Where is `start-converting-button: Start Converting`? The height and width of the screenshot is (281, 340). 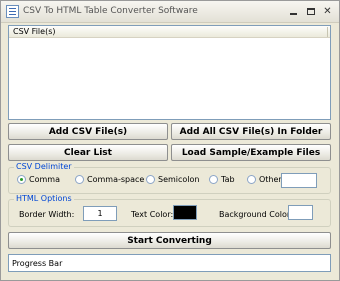 start-converting-button: Start Converting is located at coordinates (169, 240).